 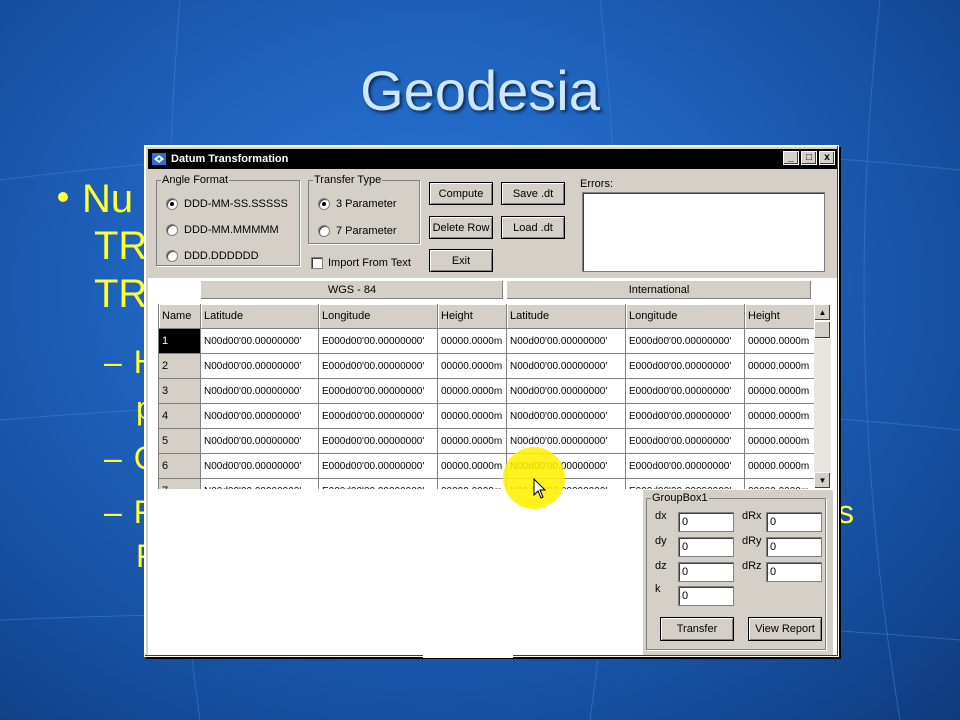 What do you see at coordinates (822, 480) in the screenshot?
I see `scroll-down-arrow-icon: ▼` at bounding box center [822, 480].